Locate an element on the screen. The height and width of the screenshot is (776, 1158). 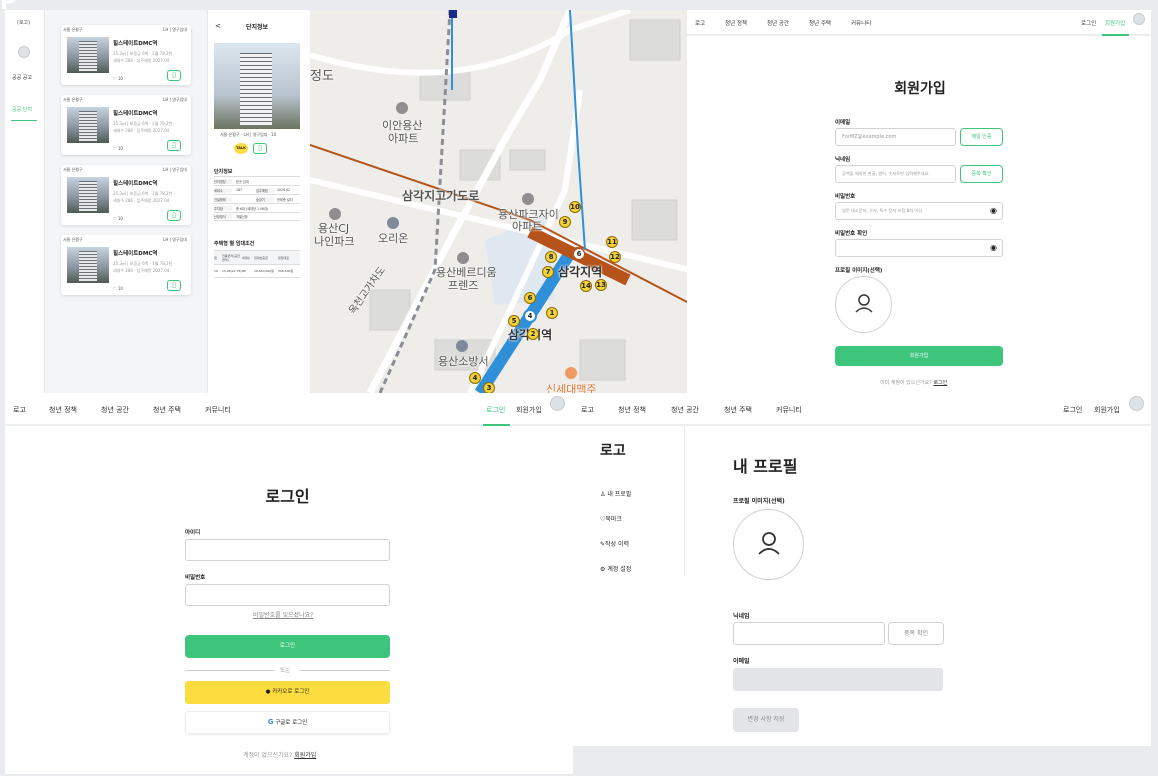
exit-marker: 13 is located at coordinates (601, 285).